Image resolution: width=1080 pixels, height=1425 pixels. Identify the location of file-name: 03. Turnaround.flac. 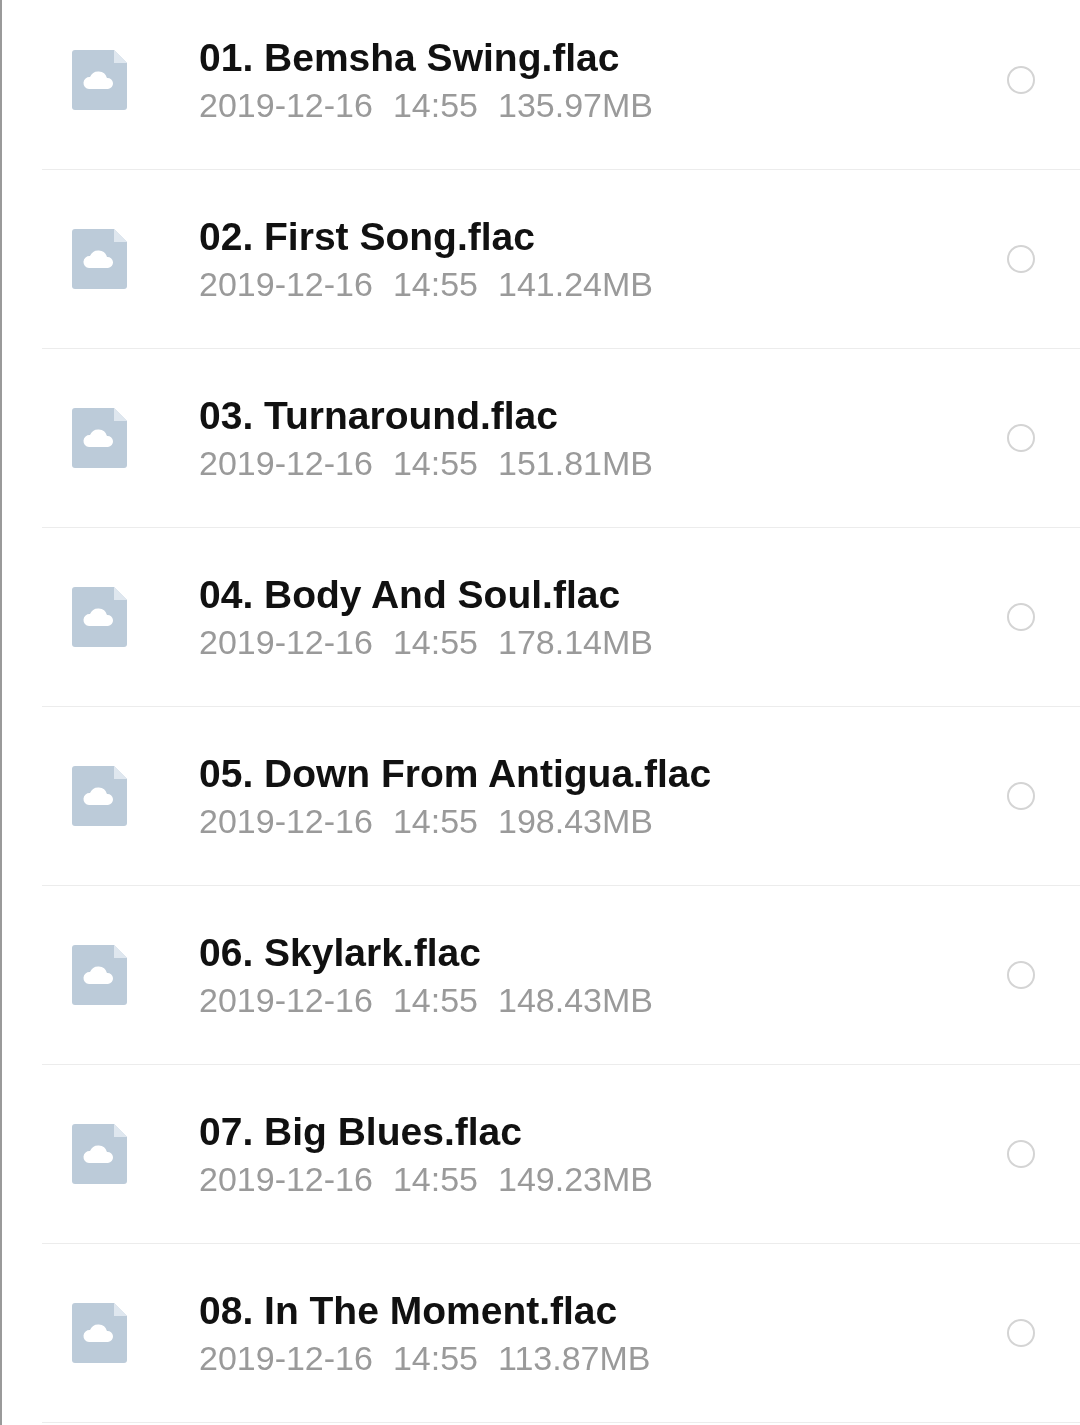
(379, 415).